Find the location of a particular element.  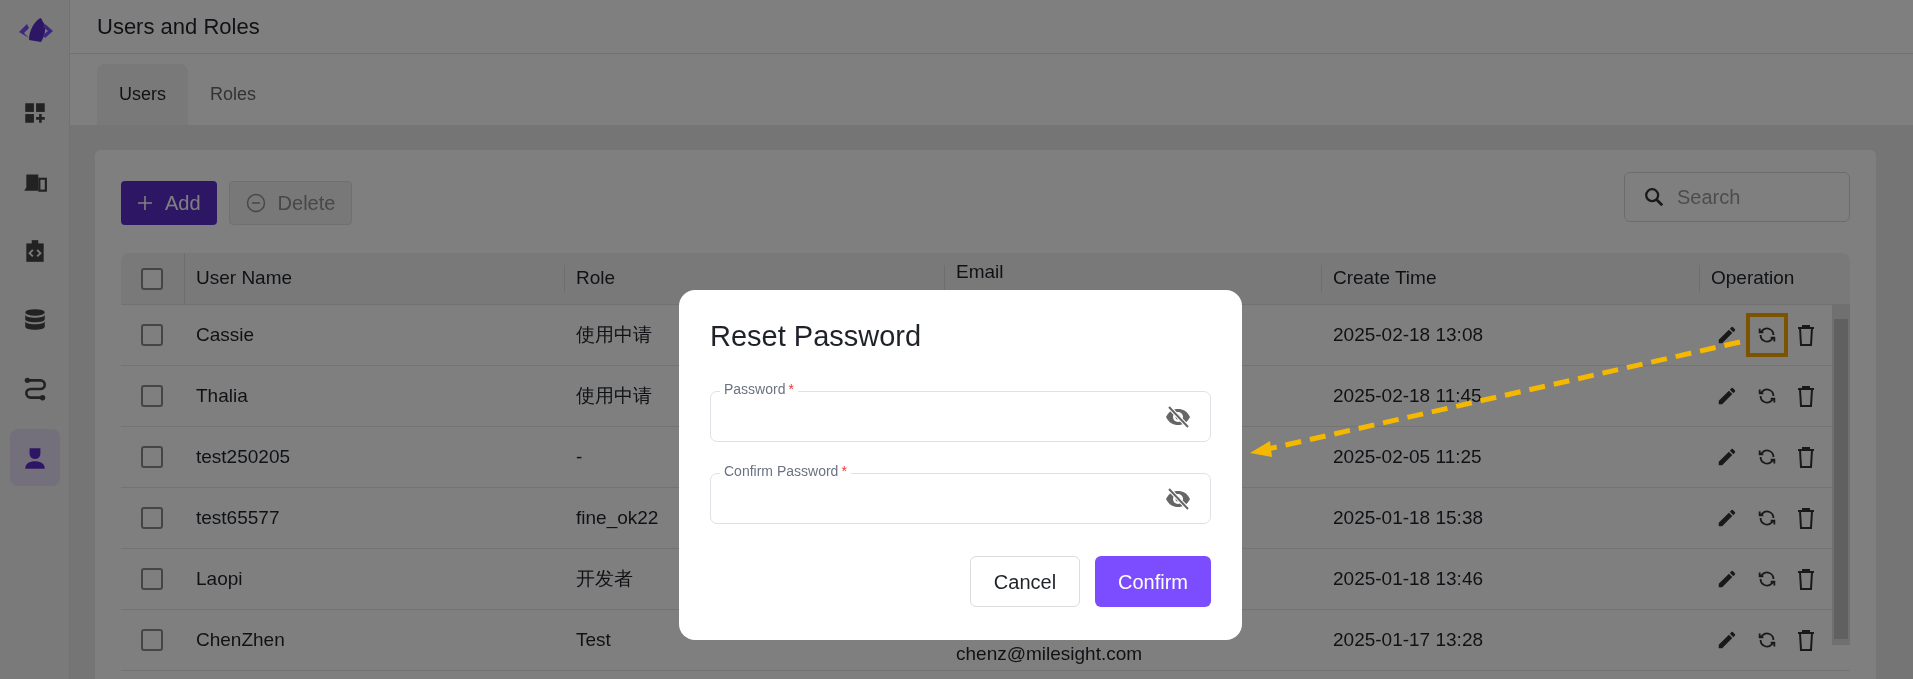

table-cell: 开发者 is located at coordinates (604, 578).